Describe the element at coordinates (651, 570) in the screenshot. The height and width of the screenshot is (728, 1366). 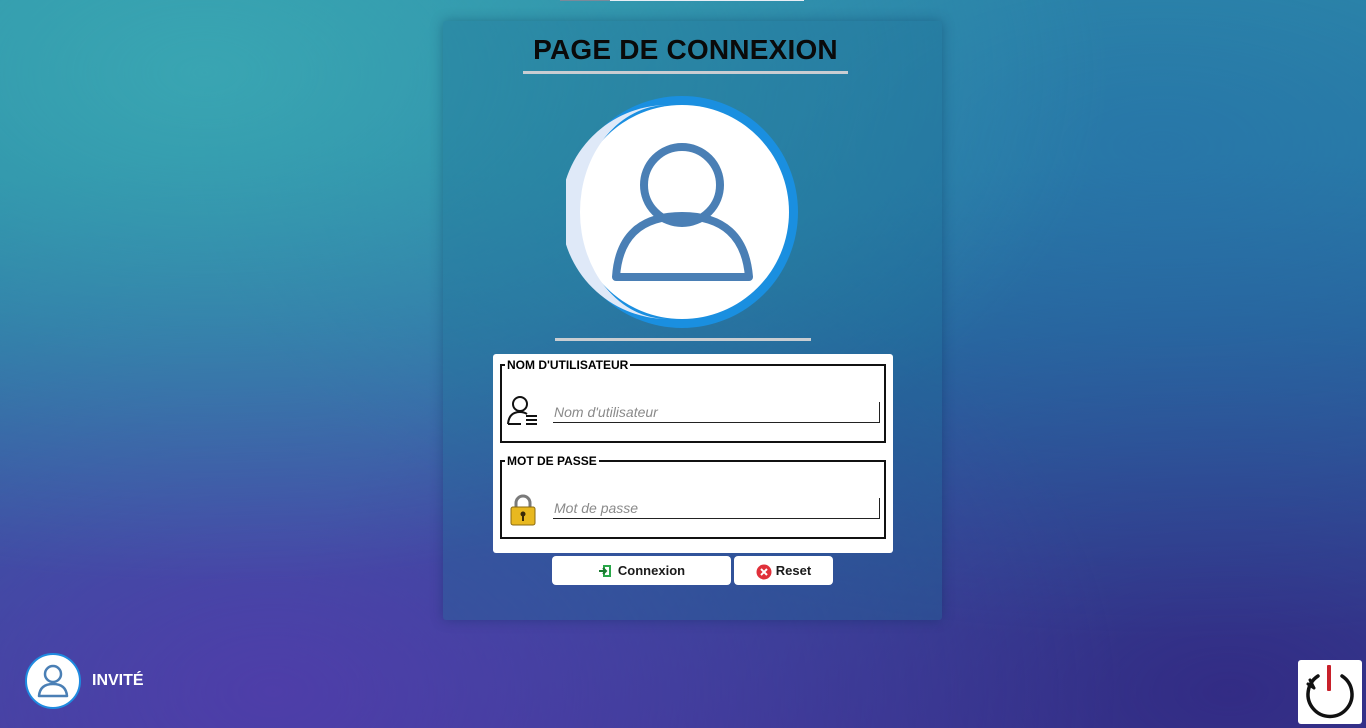
I see `connexion-label: Connexion` at that location.